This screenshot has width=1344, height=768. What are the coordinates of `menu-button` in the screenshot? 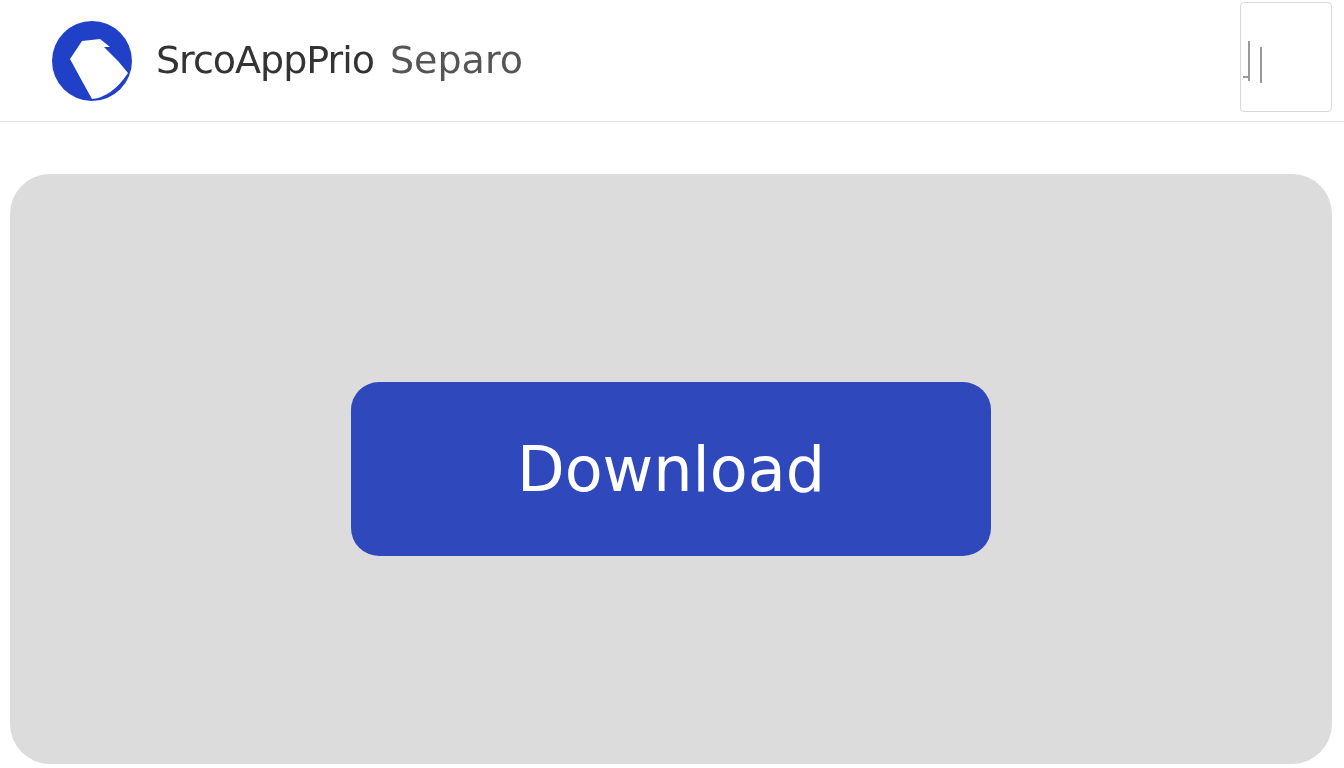 It's located at (1286, 56).